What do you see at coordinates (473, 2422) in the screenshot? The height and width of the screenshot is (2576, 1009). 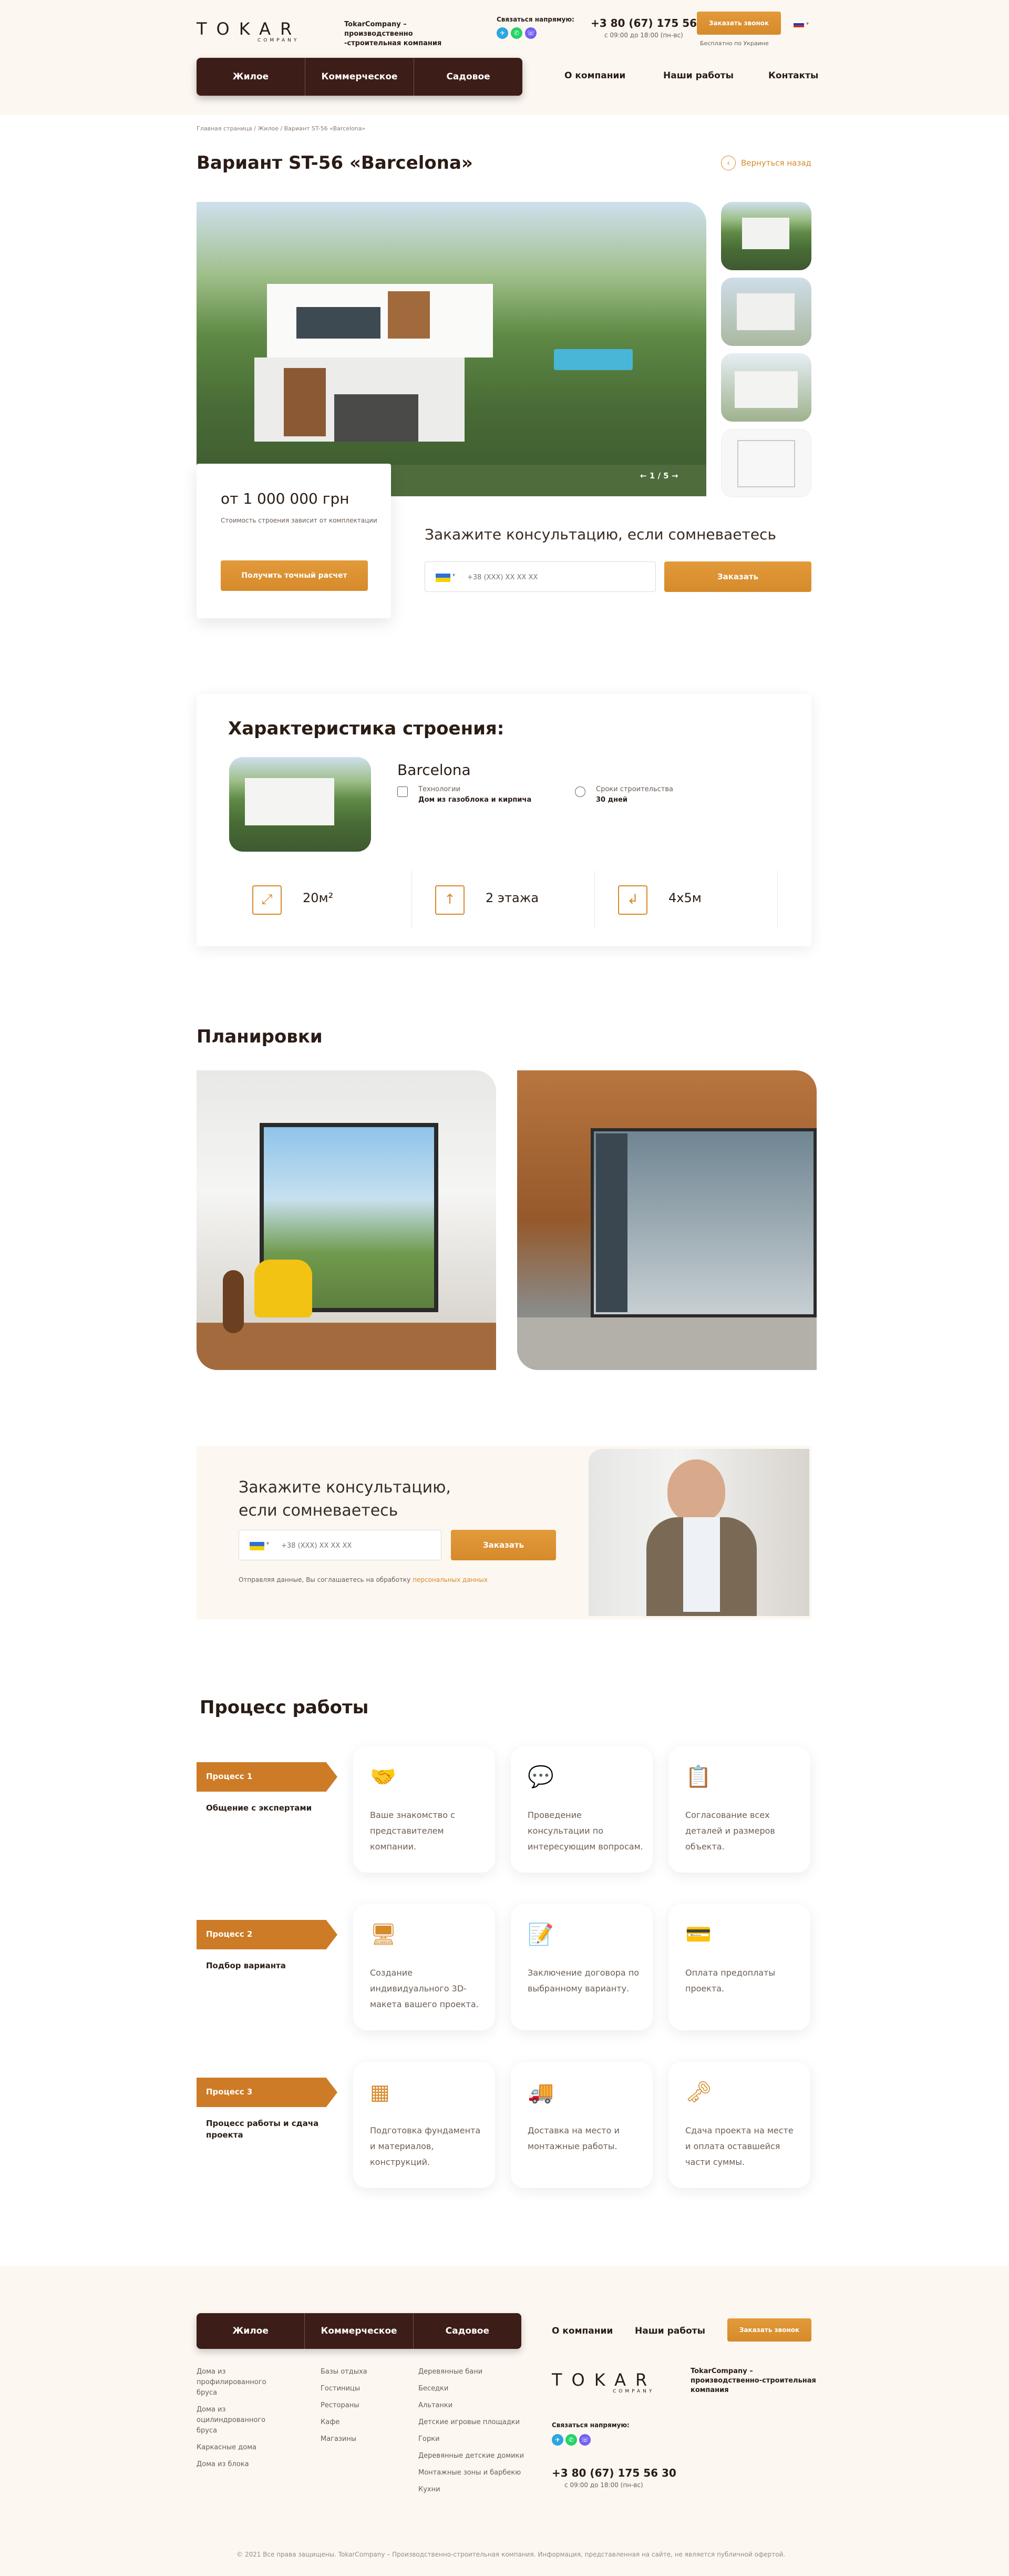 I see `footer-link: Детские игровые площадки` at bounding box center [473, 2422].